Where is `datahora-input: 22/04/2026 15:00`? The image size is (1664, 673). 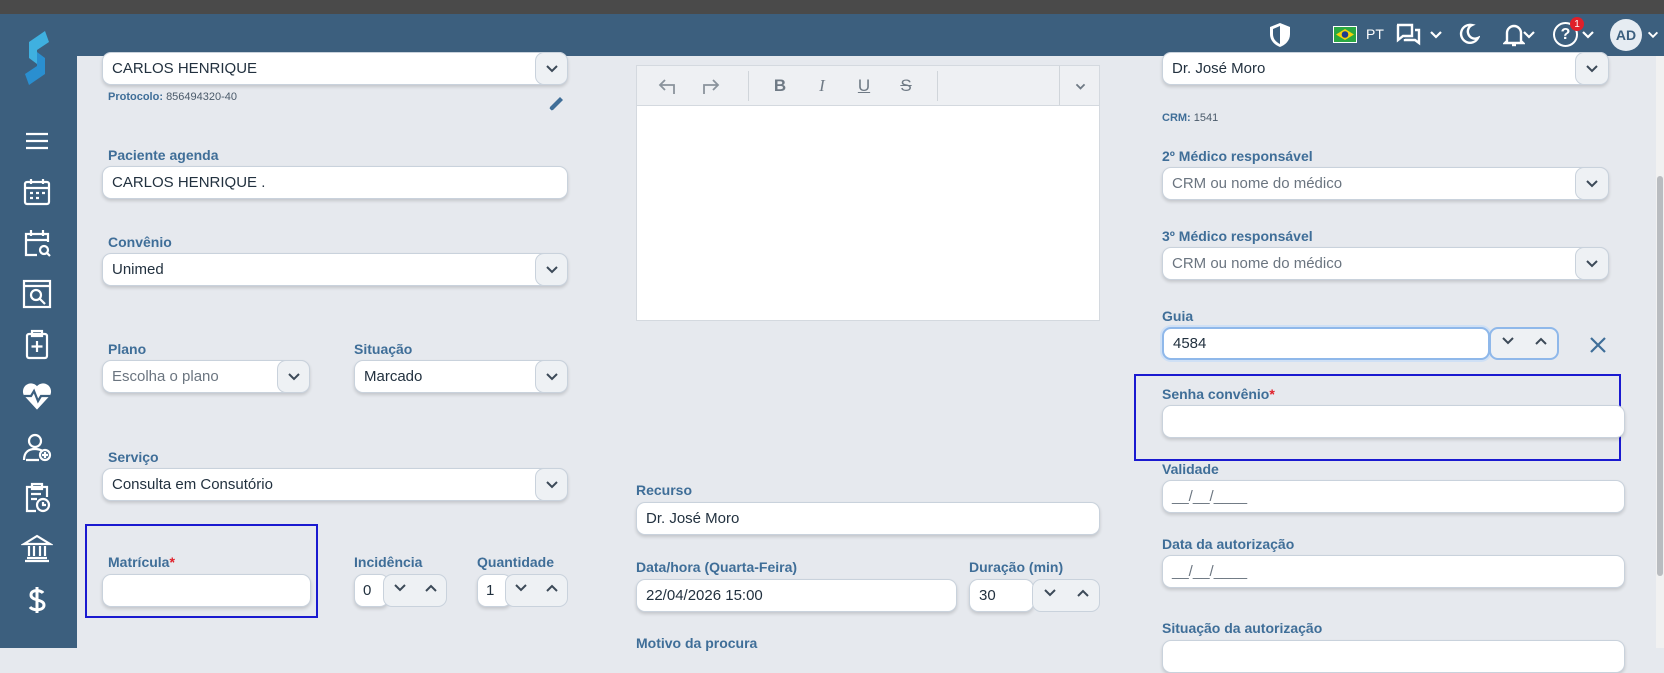
datahora-input: 22/04/2026 15:00 is located at coordinates (796, 595).